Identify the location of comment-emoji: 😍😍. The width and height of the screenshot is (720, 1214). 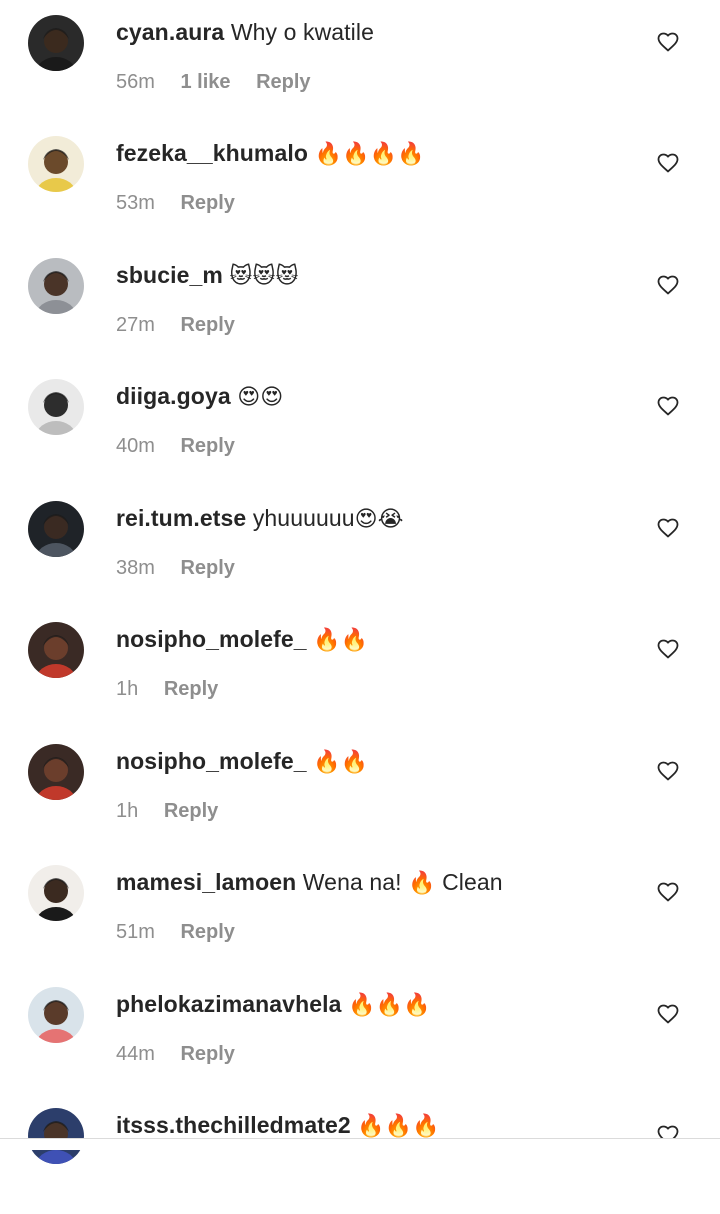
(260, 397).